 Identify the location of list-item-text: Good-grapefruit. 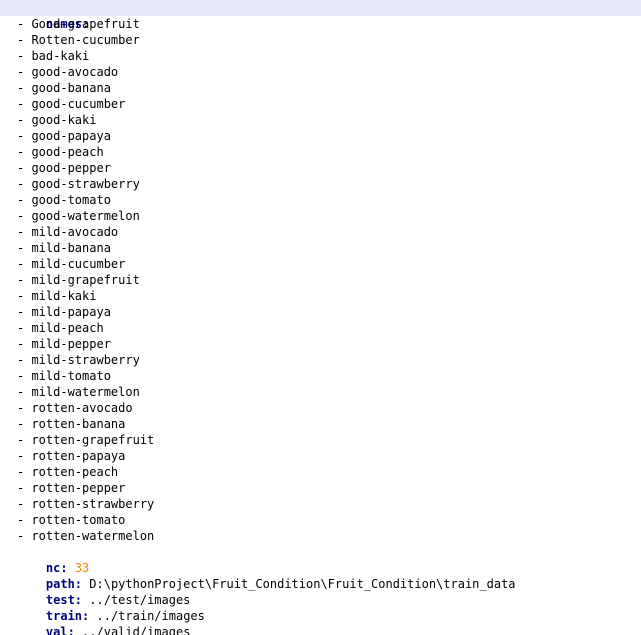
(85, 24).